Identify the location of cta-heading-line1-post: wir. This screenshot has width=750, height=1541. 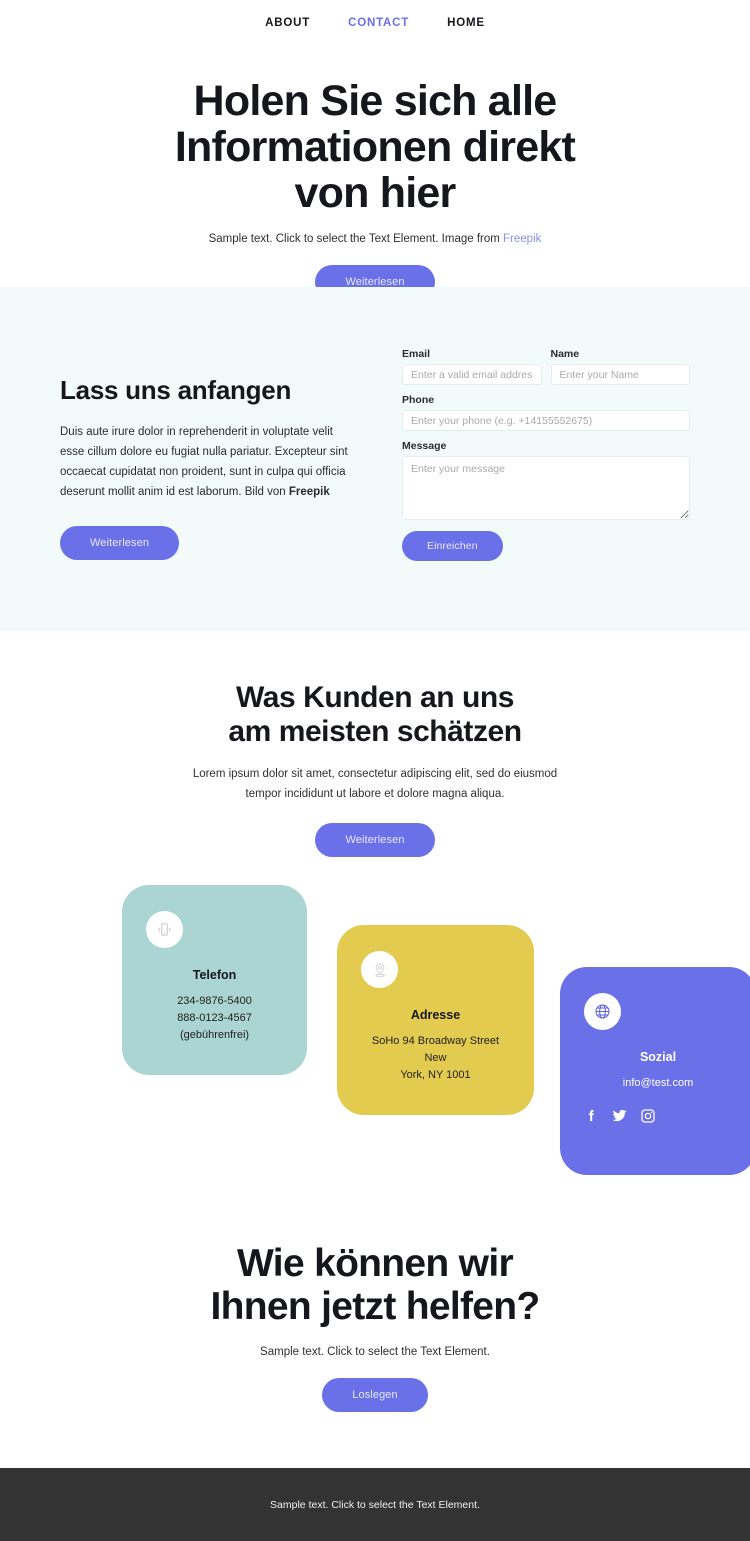
(481, 1264).